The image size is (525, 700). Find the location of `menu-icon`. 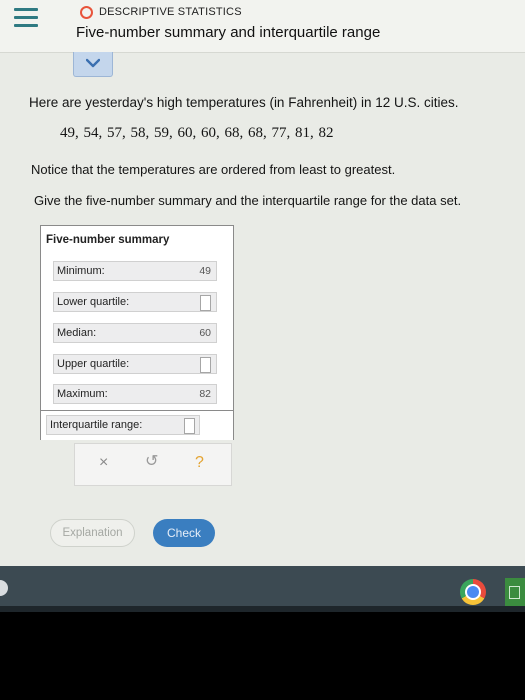

menu-icon is located at coordinates (26, 19).